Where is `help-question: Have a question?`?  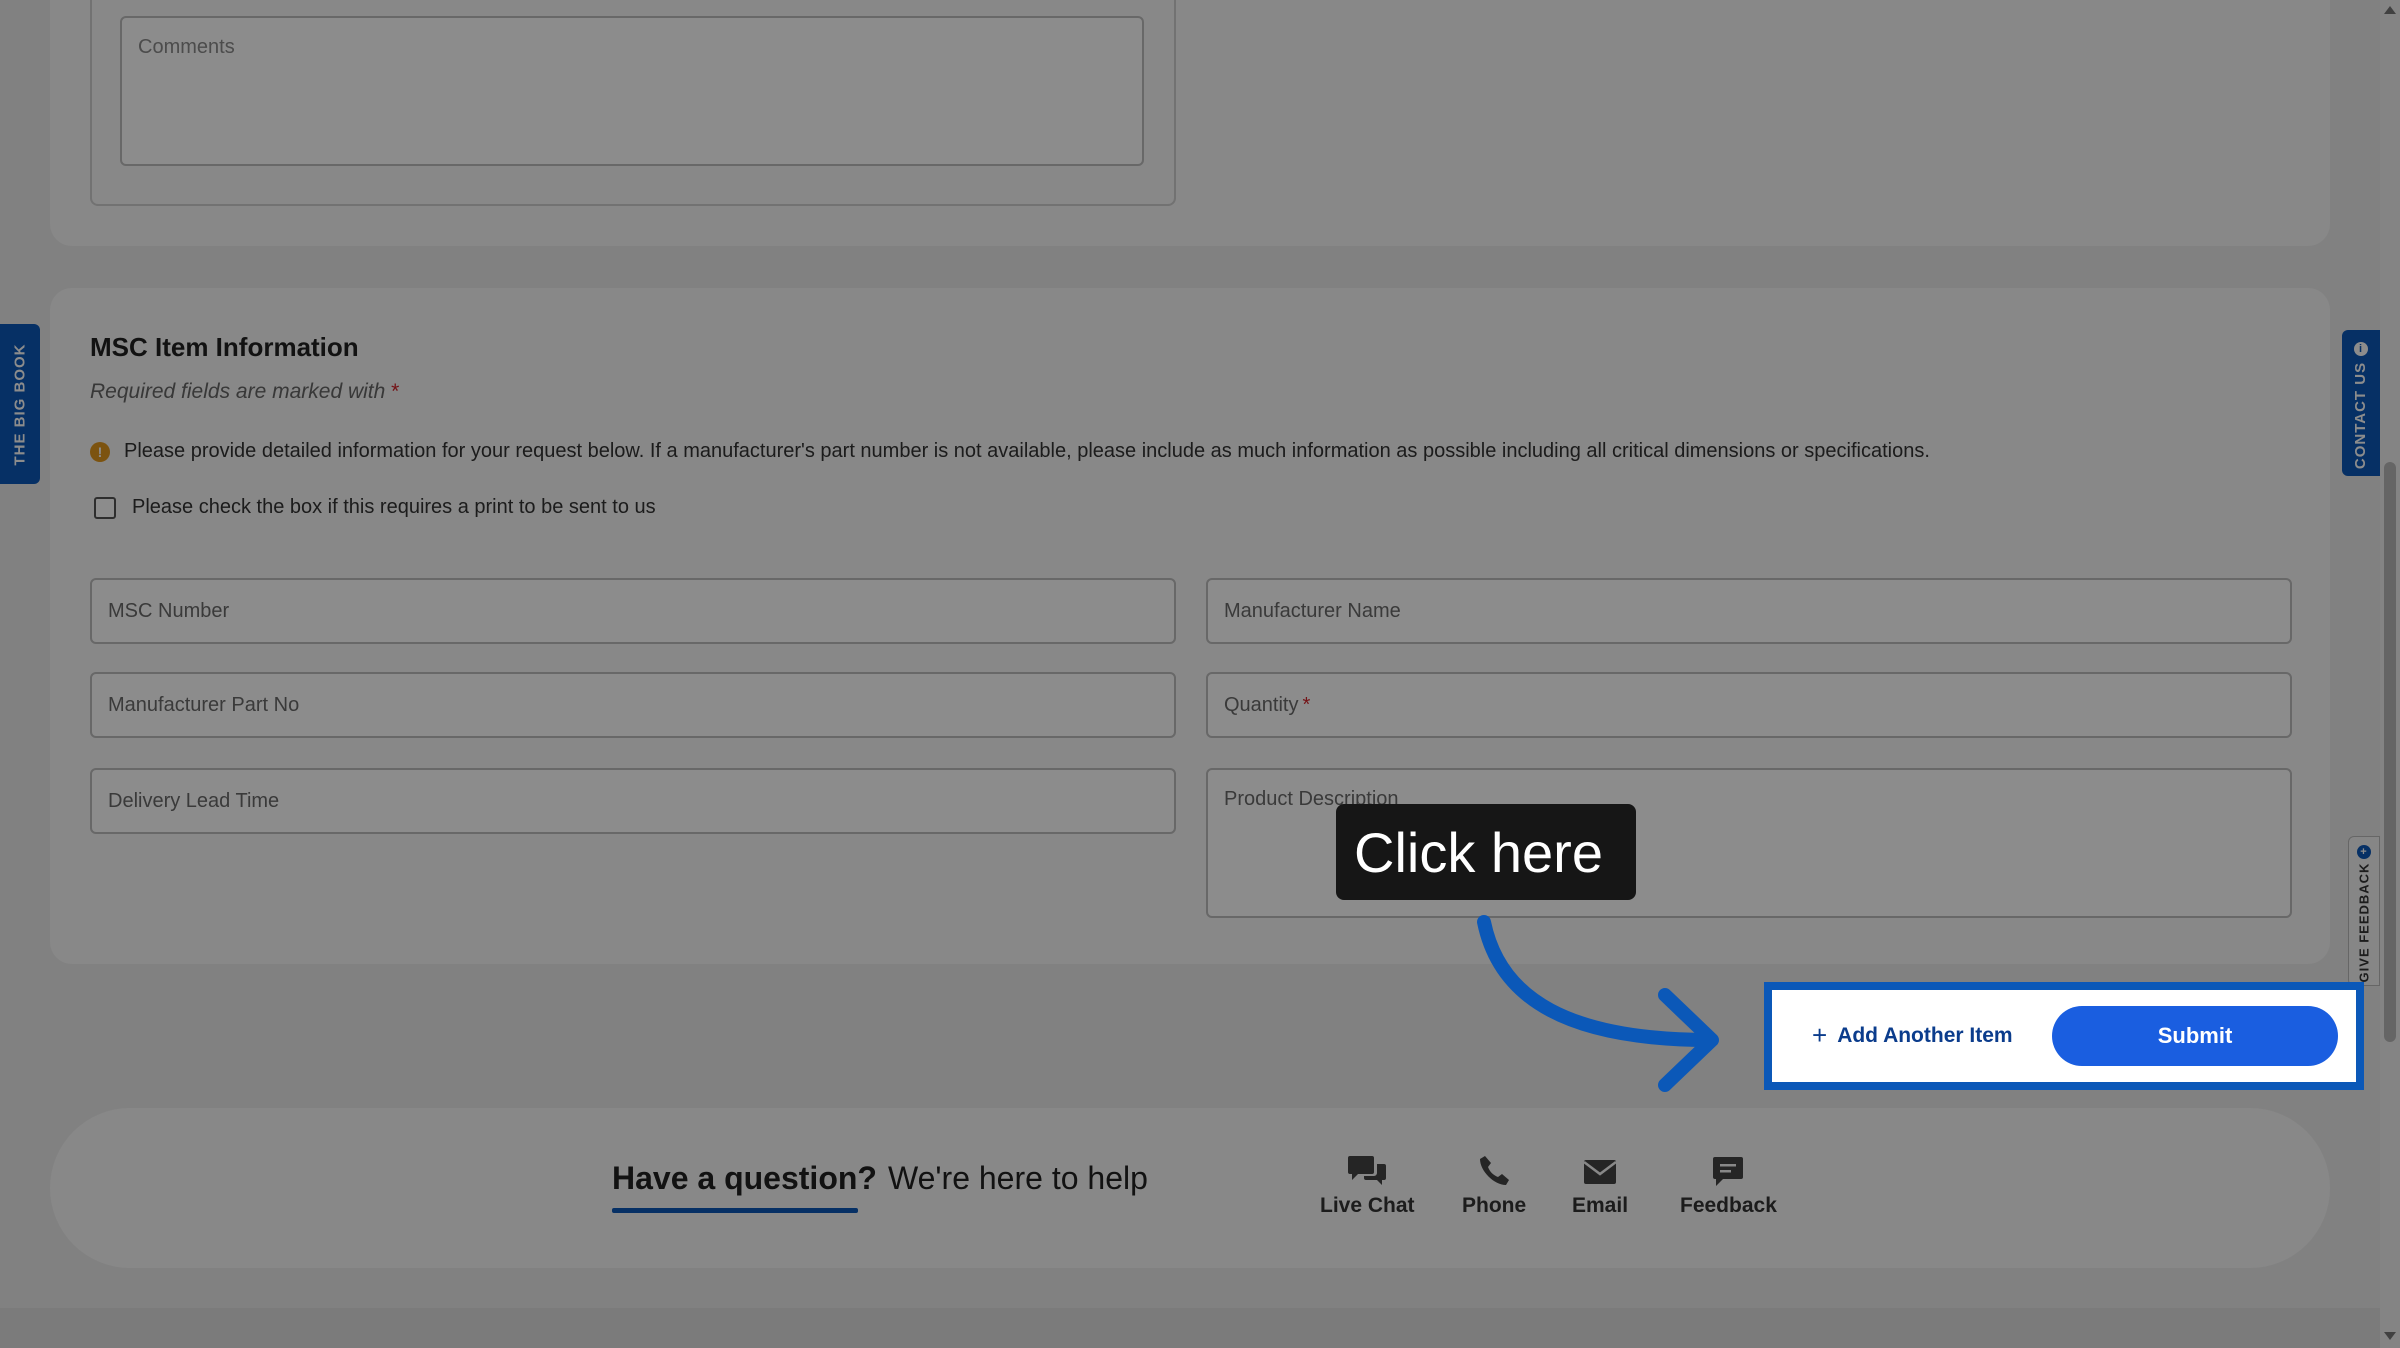
help-question: Have a question? is located at coordinates (744, 1178).